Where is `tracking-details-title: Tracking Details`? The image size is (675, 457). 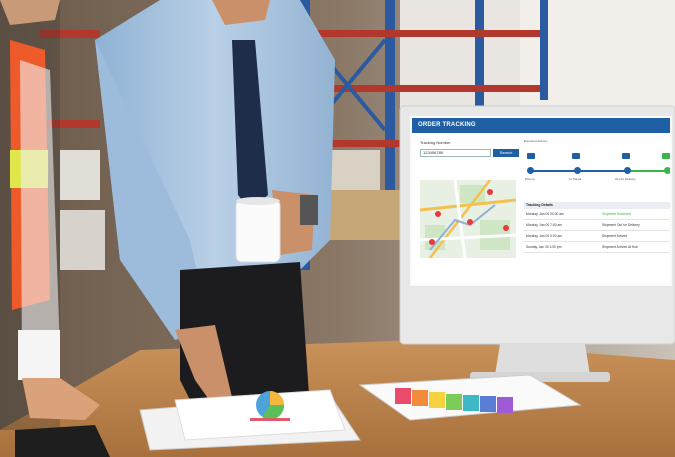
tracking-details-title: Tracking Details is located at coordinates (597, 205).